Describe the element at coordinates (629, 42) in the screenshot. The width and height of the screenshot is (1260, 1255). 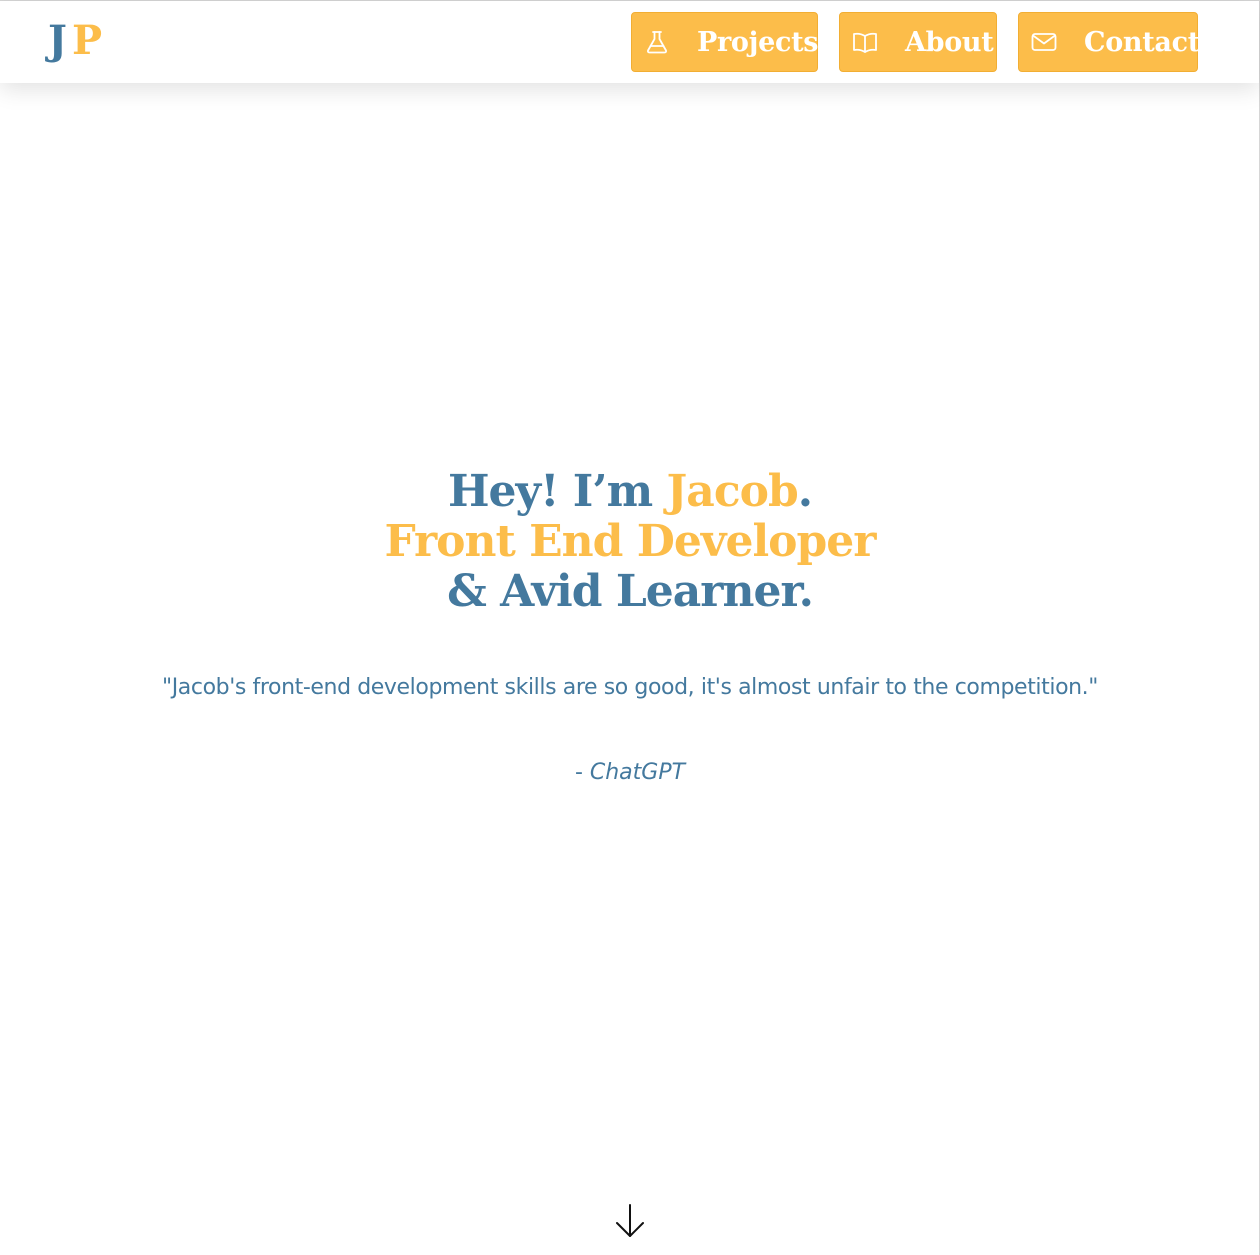
I see `site-header: JP Projects About Contact` at that location.